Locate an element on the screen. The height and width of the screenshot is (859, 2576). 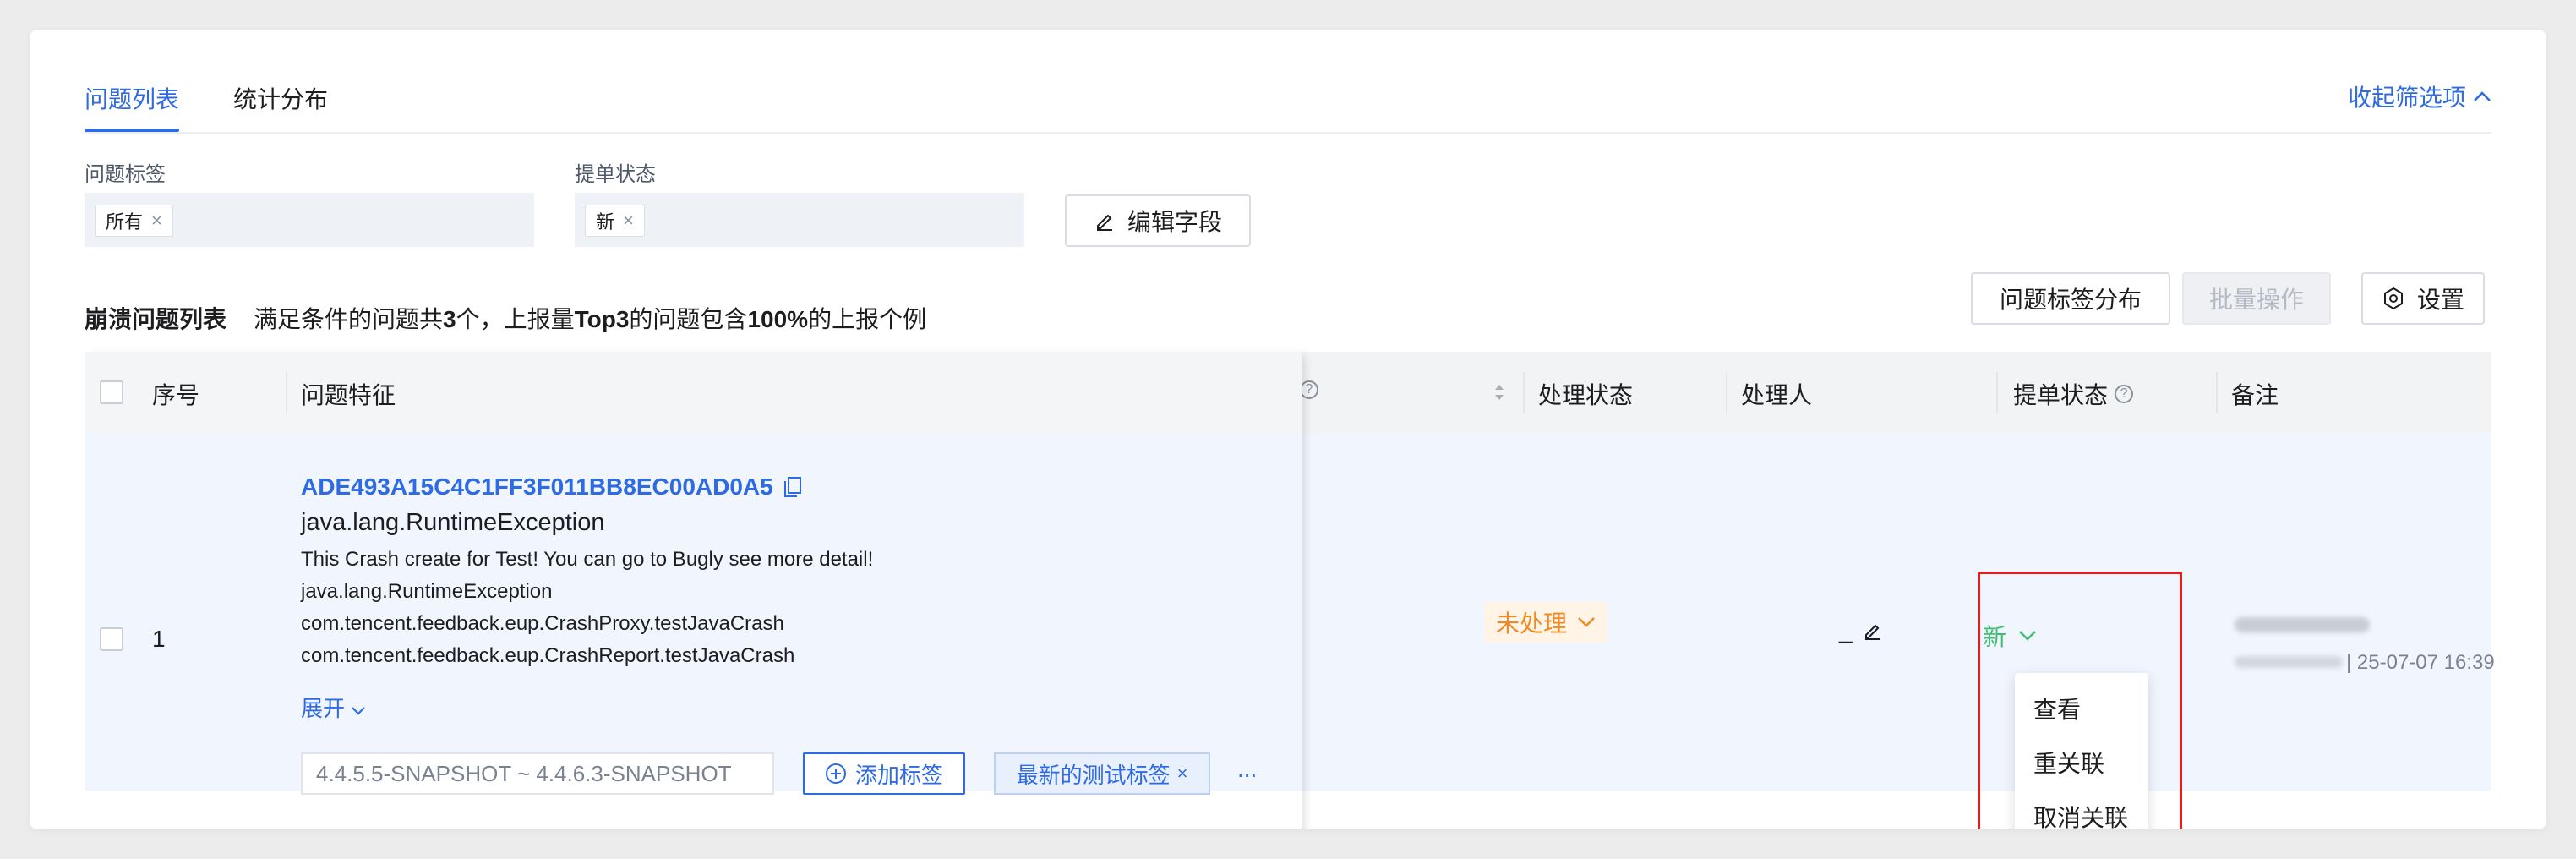
issue-id-text: ADE493A15C4C1FF3F011BB8EC00AD0A5 is located at coordinates (537, 486).